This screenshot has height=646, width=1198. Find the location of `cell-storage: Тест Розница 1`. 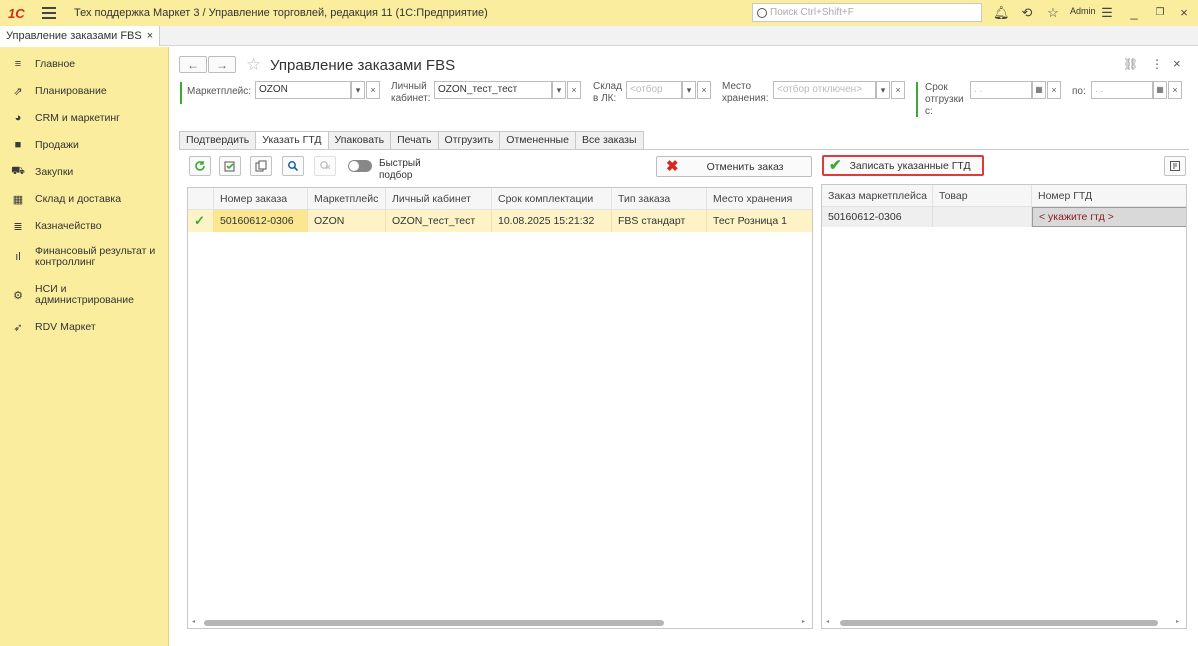

cell-storage: Тест Розница 1 is located at coordinates (759, 221).